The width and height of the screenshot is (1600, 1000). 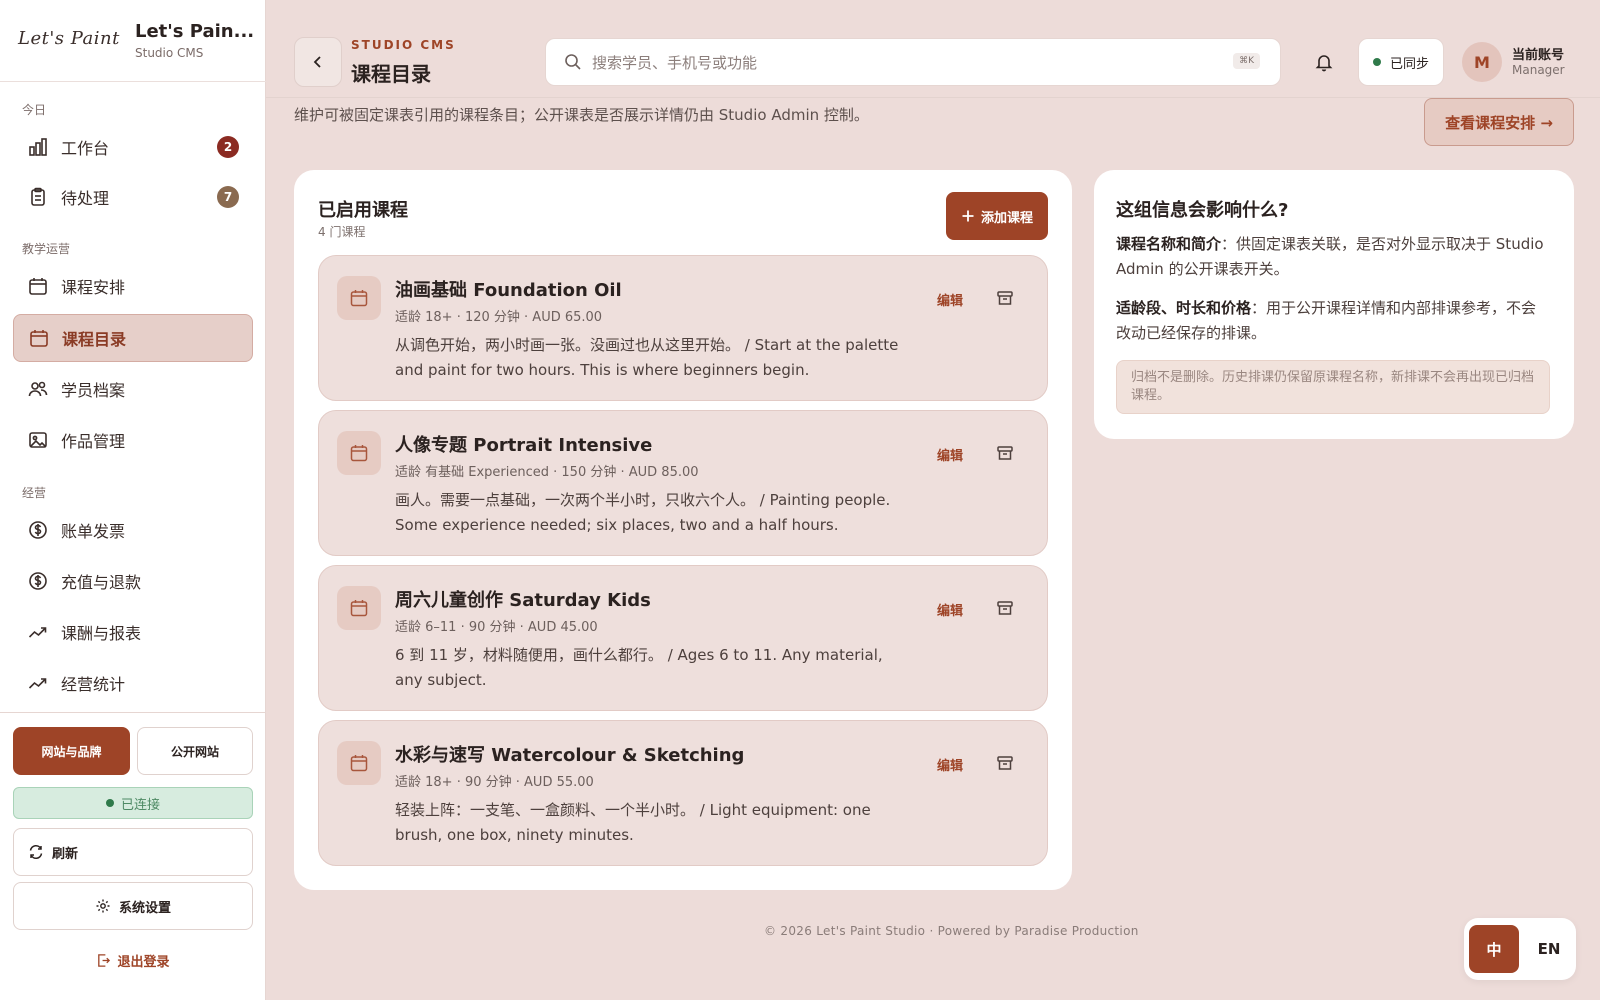 What do you see at coordinates (1549, 949) in the screenshot?
I see `language-en-button: EN` at bounding box center [1549, 949].